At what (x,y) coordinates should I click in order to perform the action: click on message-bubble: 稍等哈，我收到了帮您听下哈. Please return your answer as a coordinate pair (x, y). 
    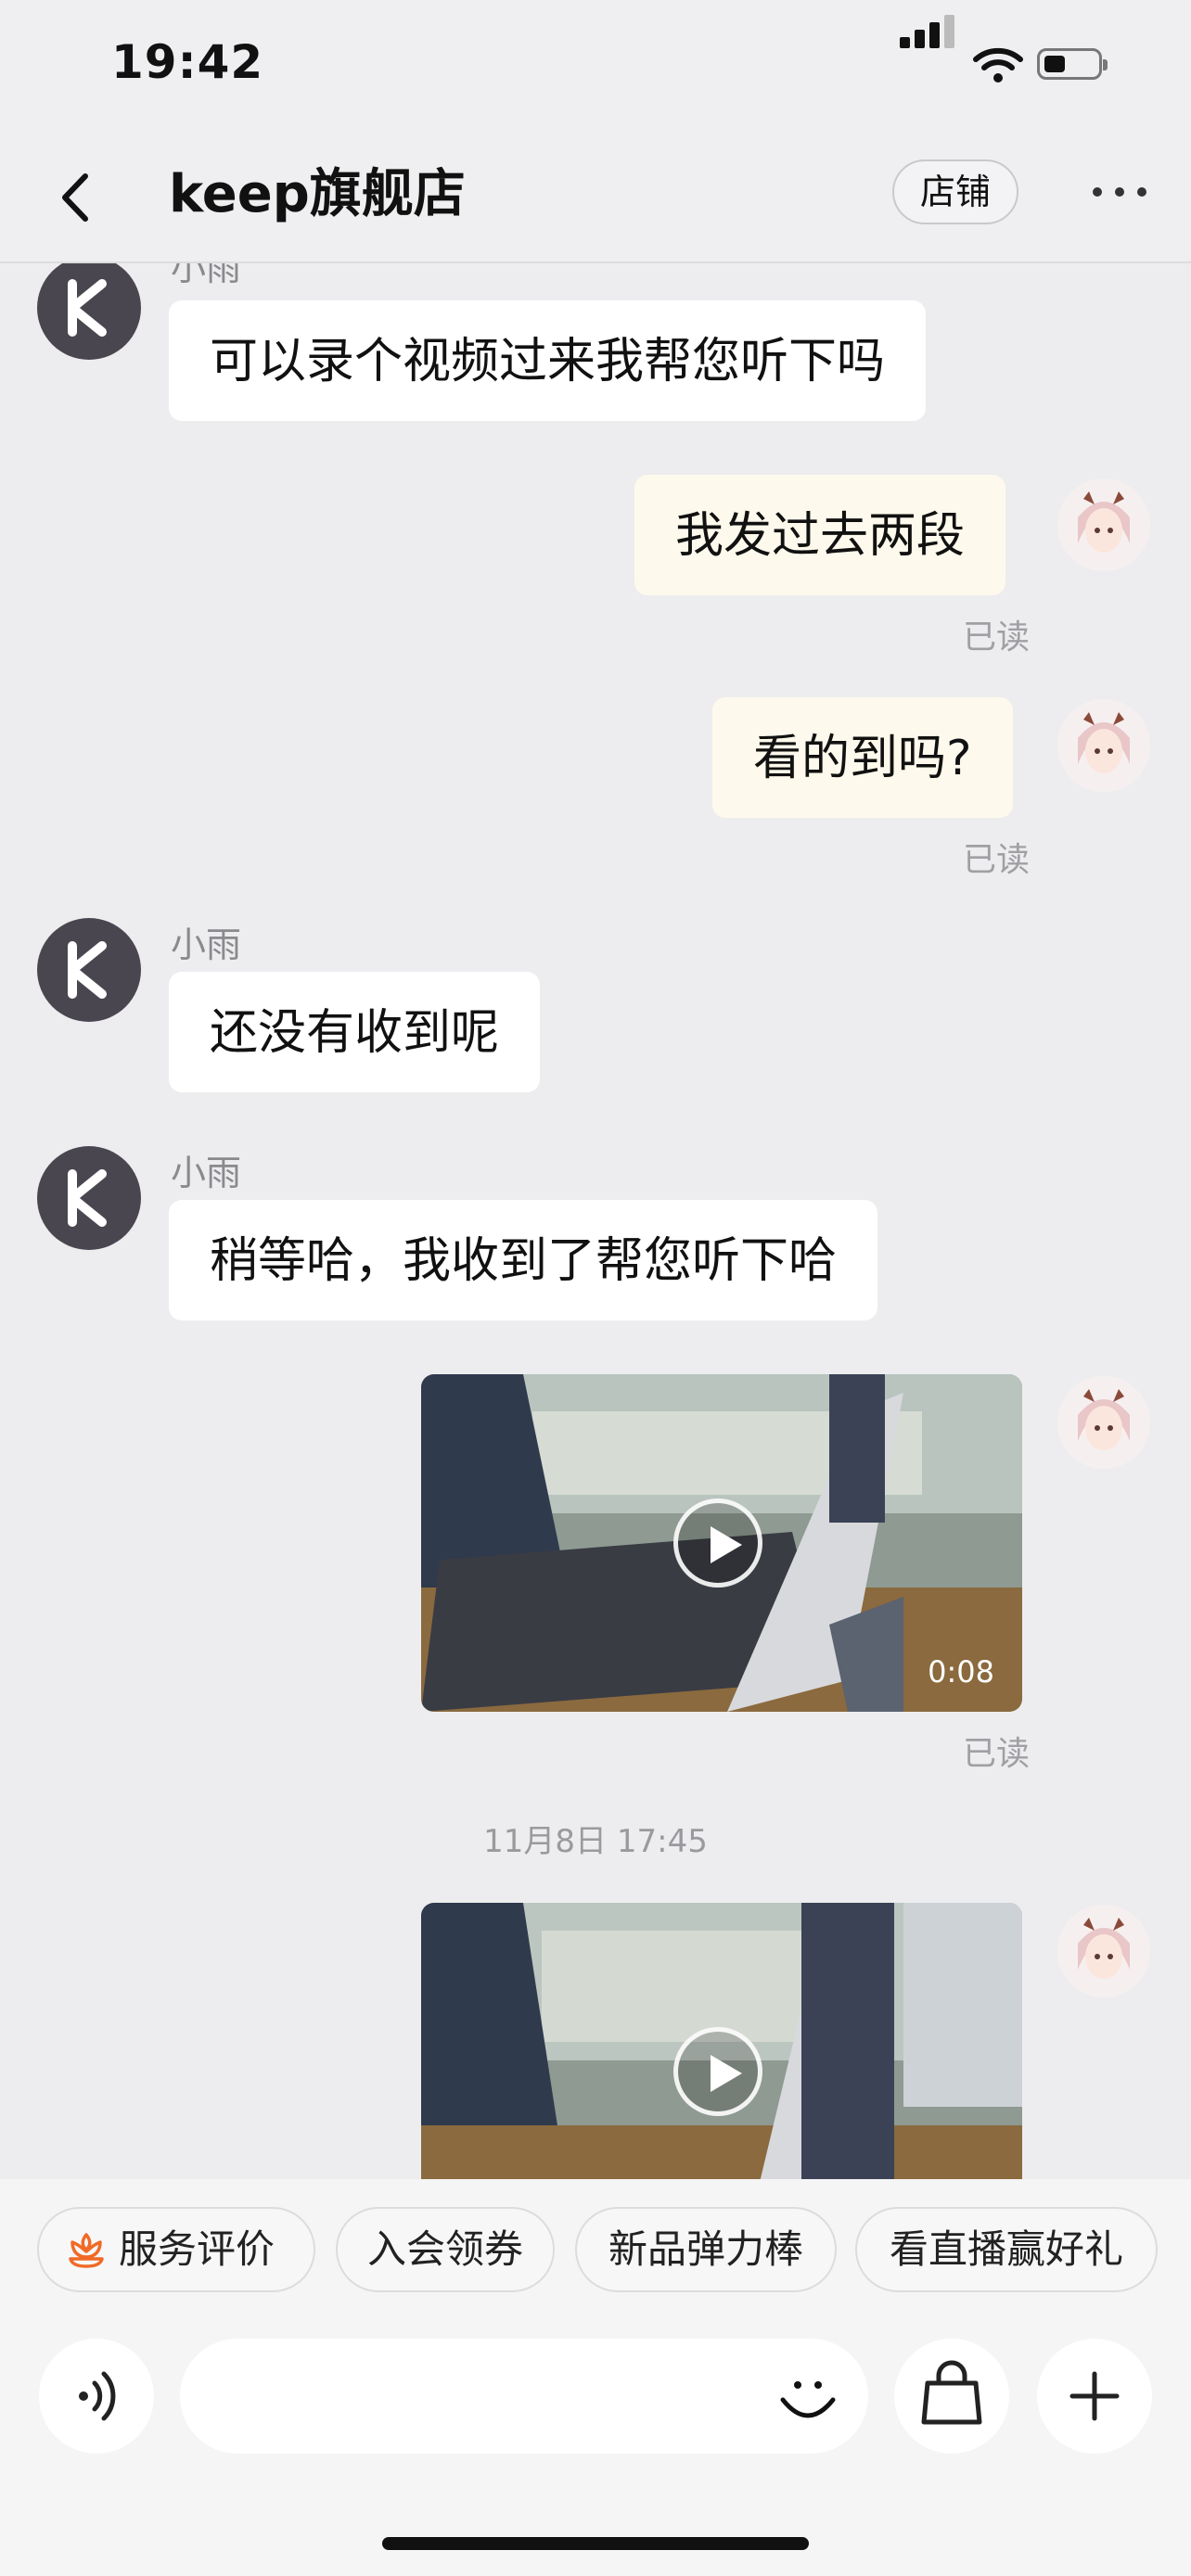
    Looking at the image, I should click on (523, 1260).